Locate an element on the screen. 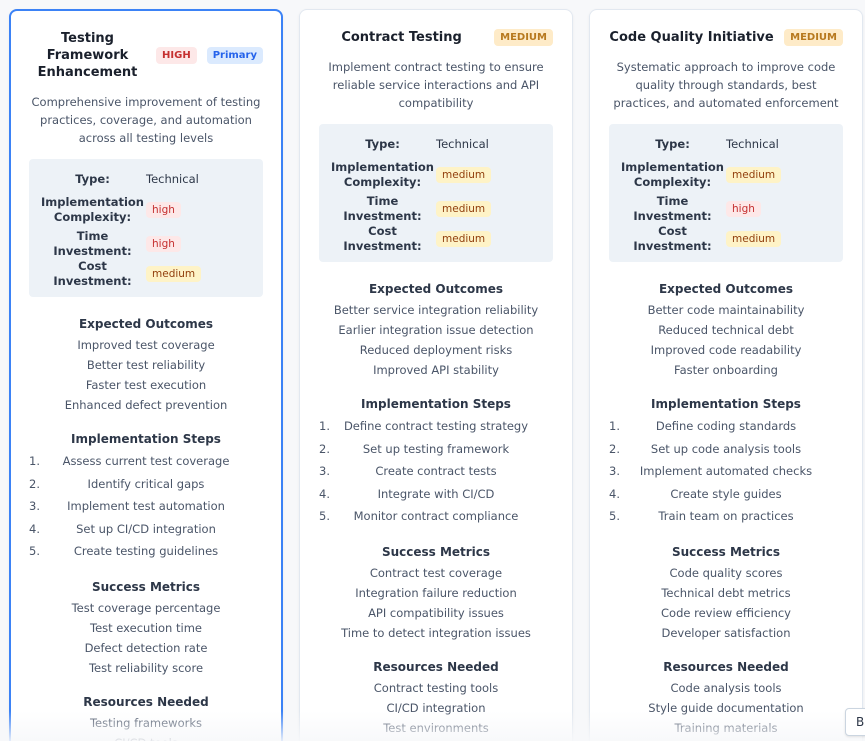 This screenshot has height=741, width=865. priority-badge: HIGH is located at coordinates (176, 55).